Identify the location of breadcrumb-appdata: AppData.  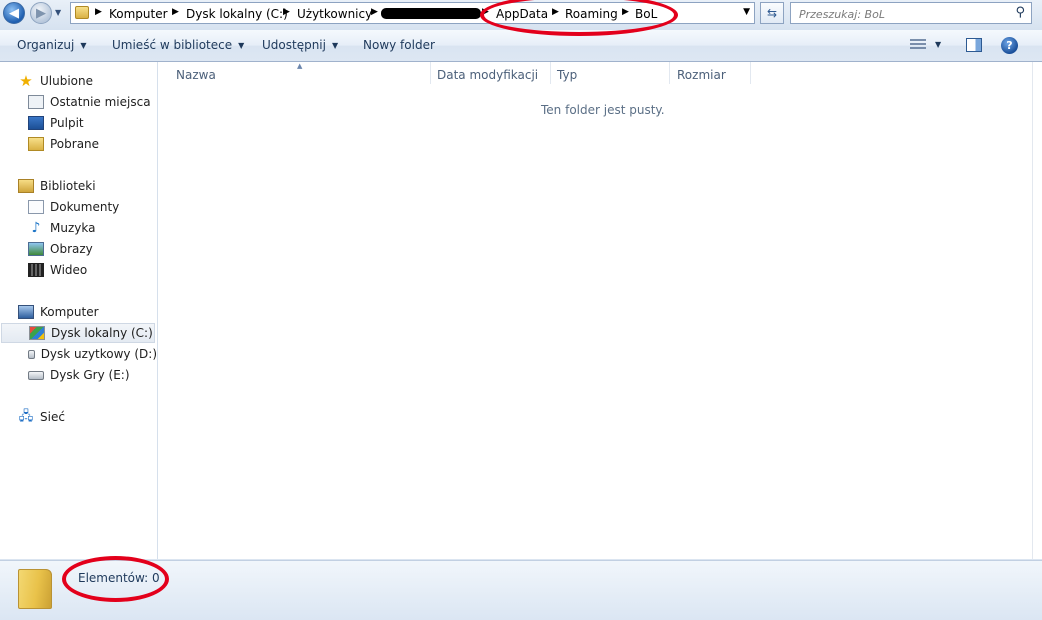
(522, 14).